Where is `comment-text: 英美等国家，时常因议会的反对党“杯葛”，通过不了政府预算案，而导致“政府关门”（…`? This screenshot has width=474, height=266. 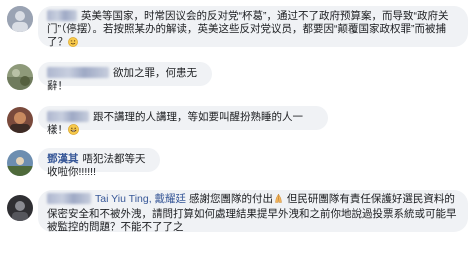
comment-text: 英美等国家，时常因议会的反对党“杯葛”，通过不了政府预算案，而导致“政府关门”（… is located at coordinates (248, 29).